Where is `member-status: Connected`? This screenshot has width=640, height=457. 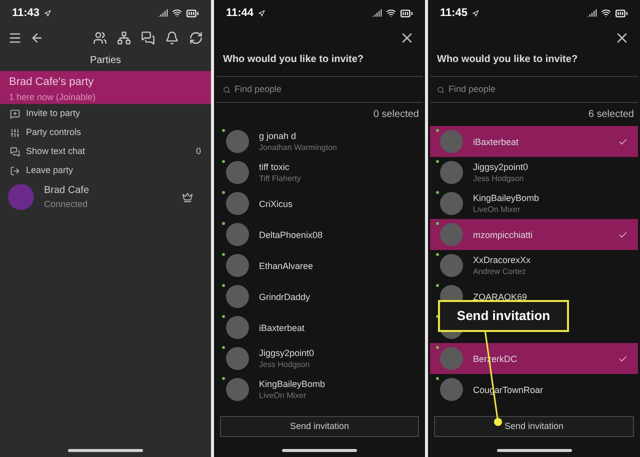 member-status: Connected is located at coordinates (66, 204).